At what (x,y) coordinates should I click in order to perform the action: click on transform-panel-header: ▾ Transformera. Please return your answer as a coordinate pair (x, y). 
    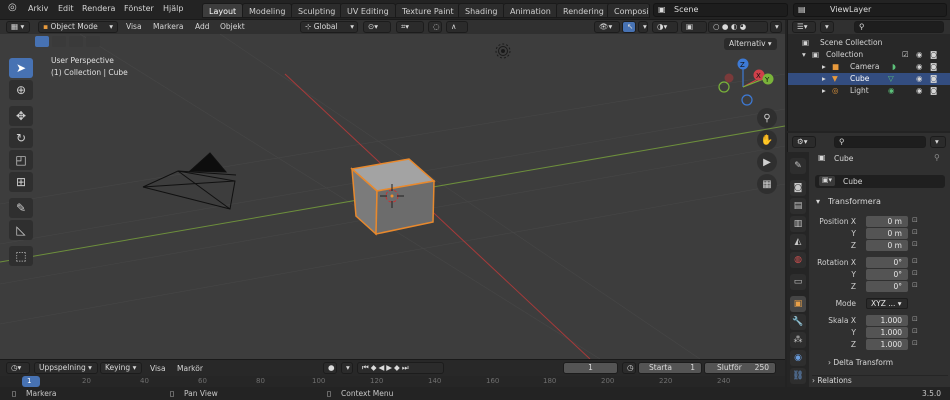
    Looking at the image, I should click on (880, 202).